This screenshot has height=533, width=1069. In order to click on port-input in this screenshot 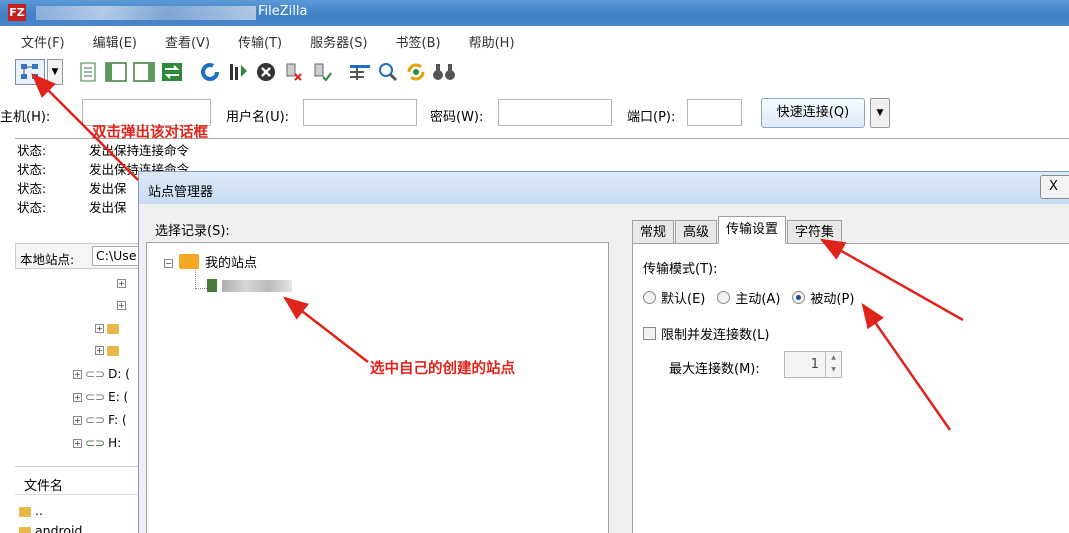, I will do `click(714, 112)`.